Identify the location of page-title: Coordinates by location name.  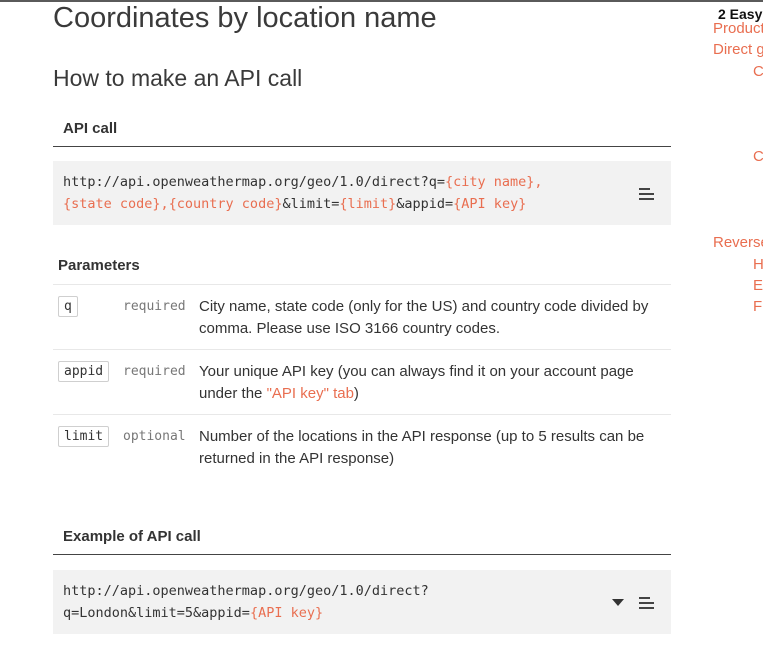
(245, 18).